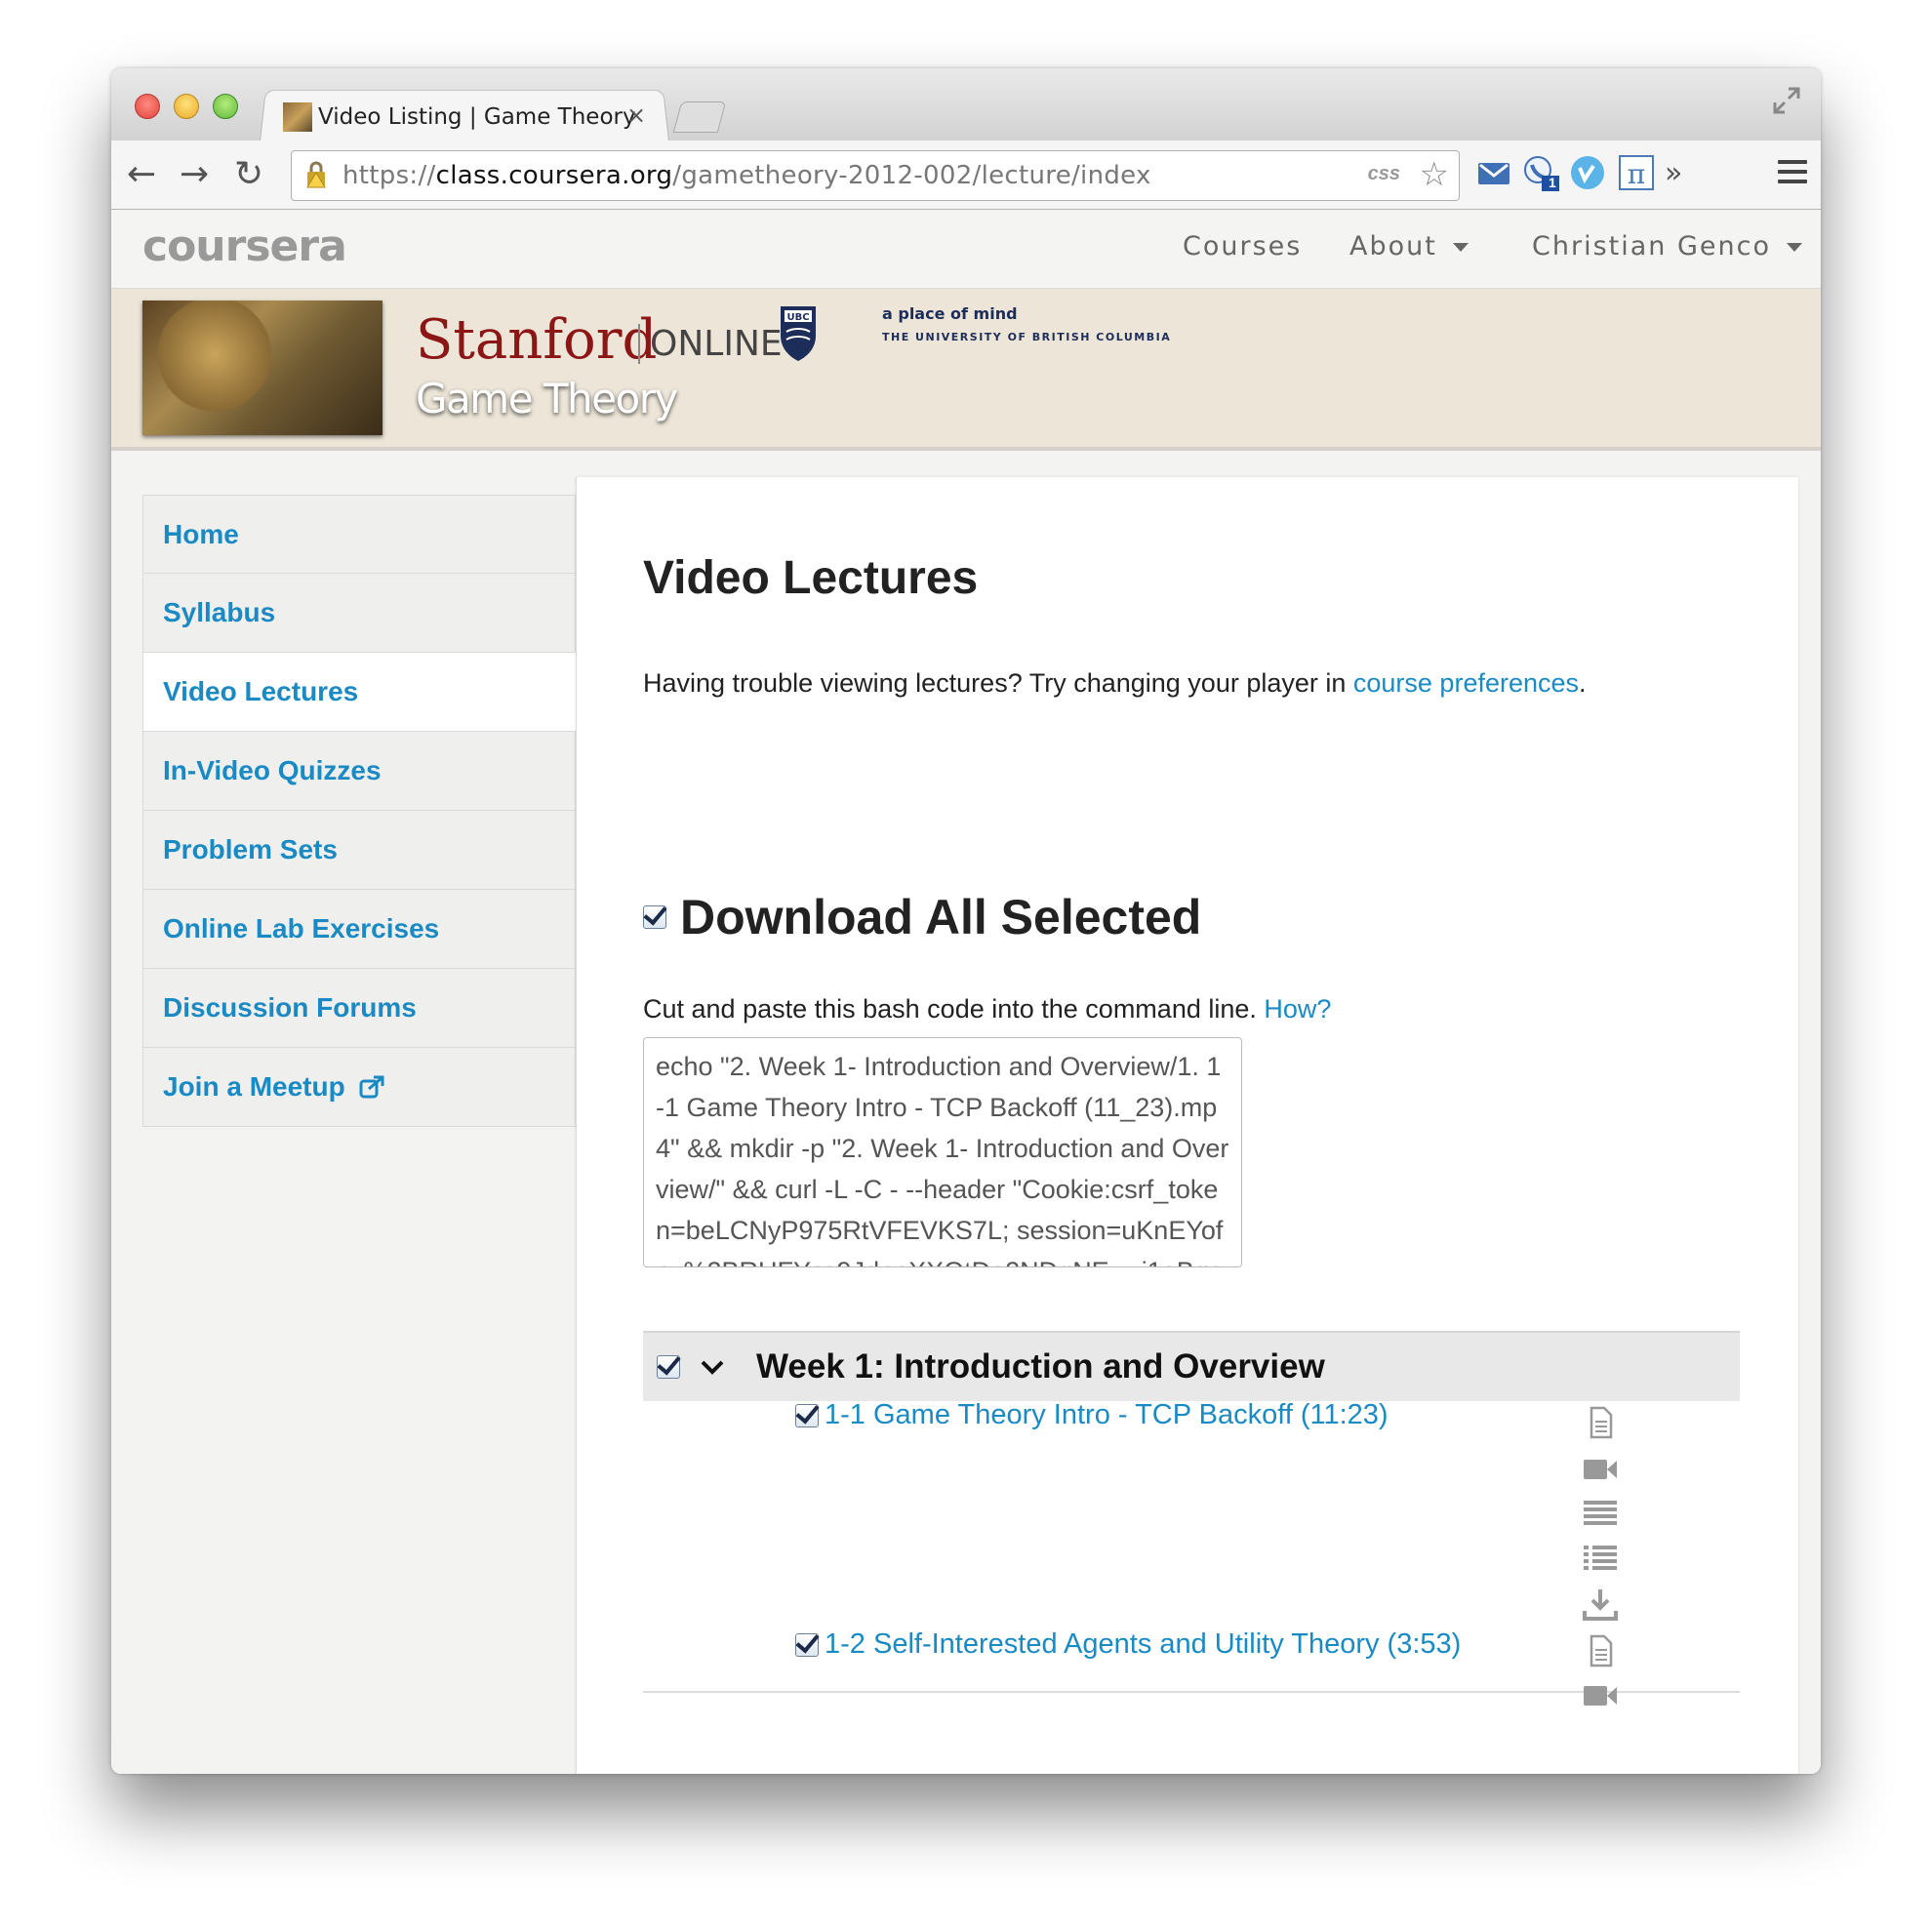 The height and width of the screenshot is (1928, 1932). What do you see at coordinates (359, 850) in the screenshot?
I see `sidebar-item-problem-sets: Problem Sets` at bounding box center [359, 850].